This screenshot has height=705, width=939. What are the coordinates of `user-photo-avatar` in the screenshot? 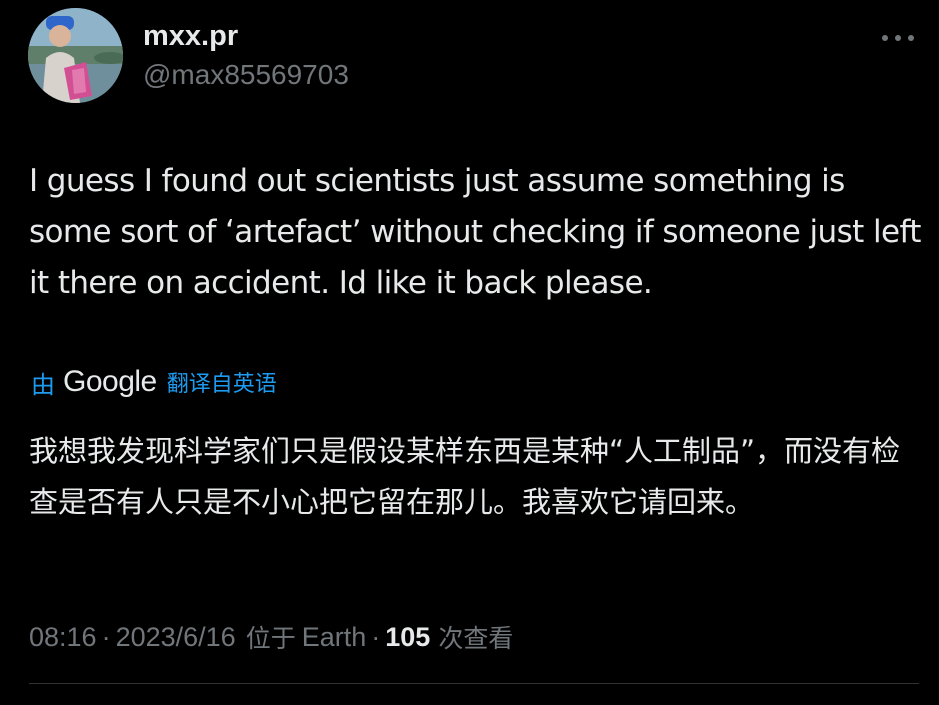 It's located at (75, 55).